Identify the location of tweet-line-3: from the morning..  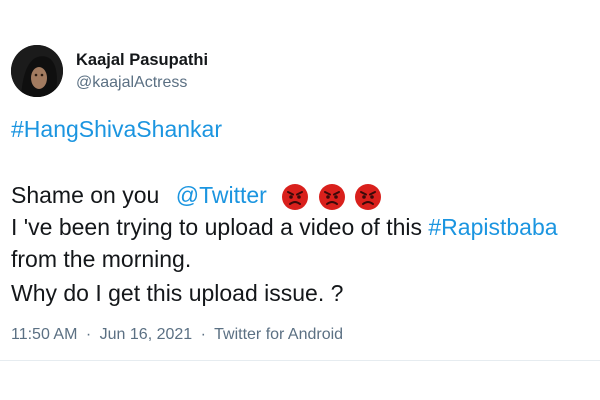
(101, 259).